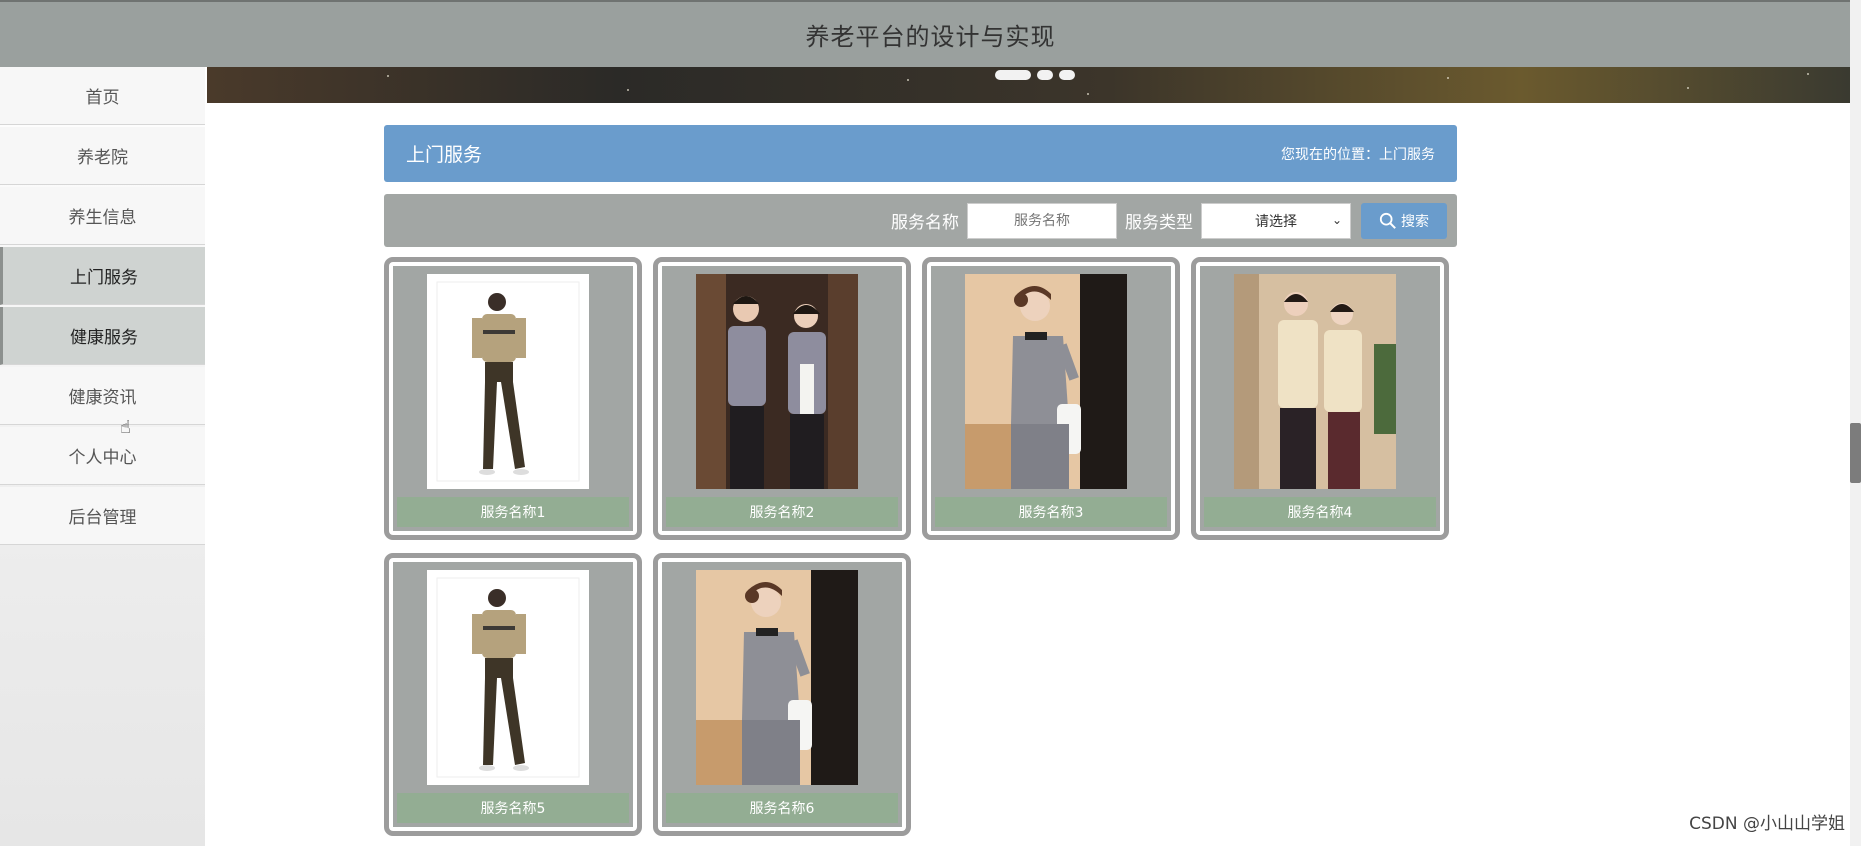 This screenshot has width=1861, height=846. Describe the element at coordinates (444, 155) in the screenshot. I see `section-title: 上门服务` at that location.